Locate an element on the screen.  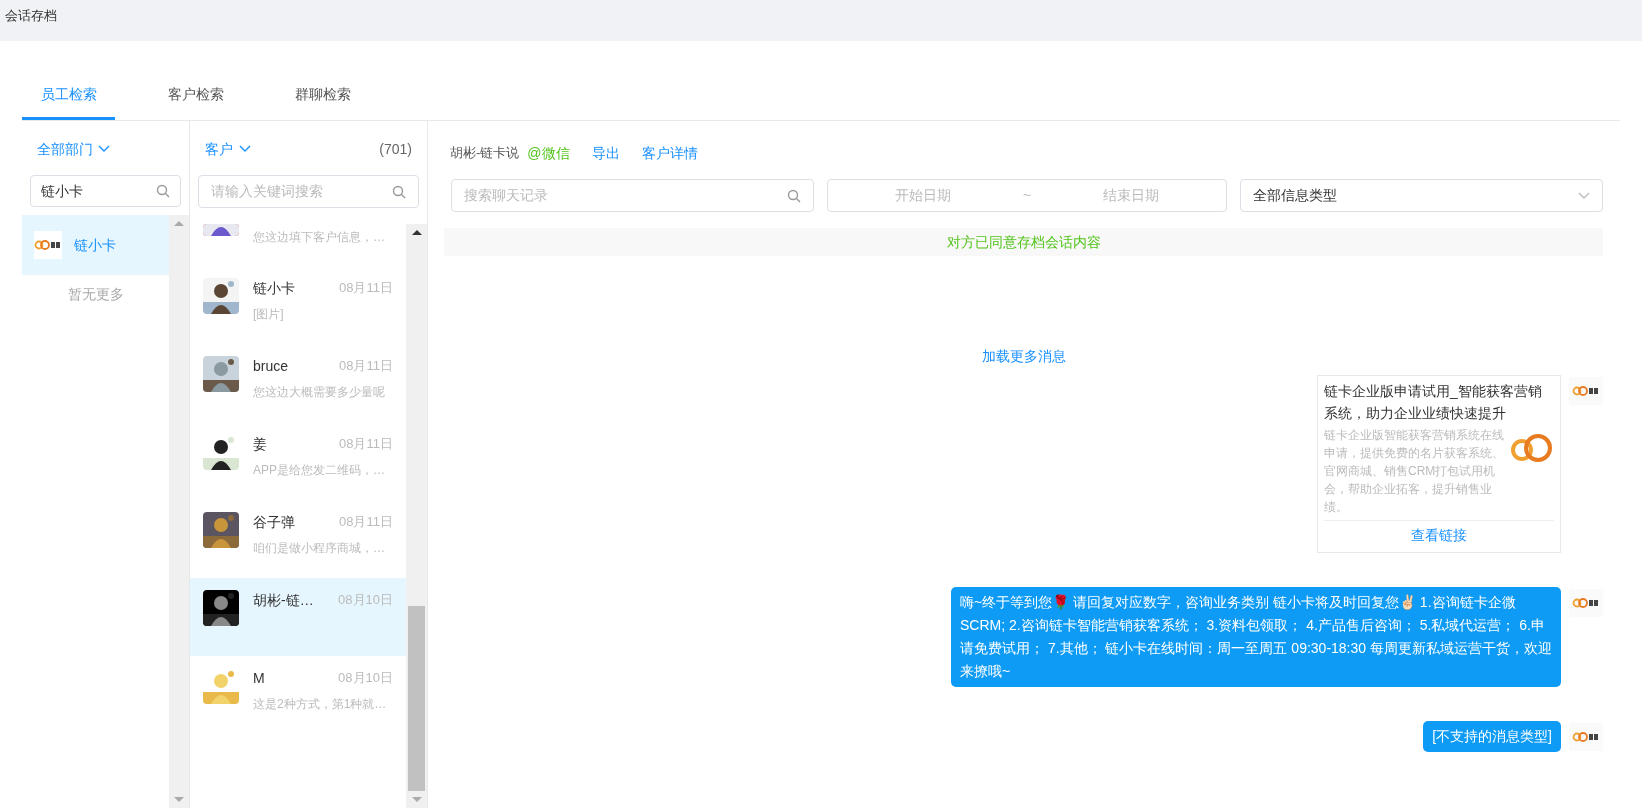
message-type-select: 全部信息类型 is located at coordinates (1421, 195).